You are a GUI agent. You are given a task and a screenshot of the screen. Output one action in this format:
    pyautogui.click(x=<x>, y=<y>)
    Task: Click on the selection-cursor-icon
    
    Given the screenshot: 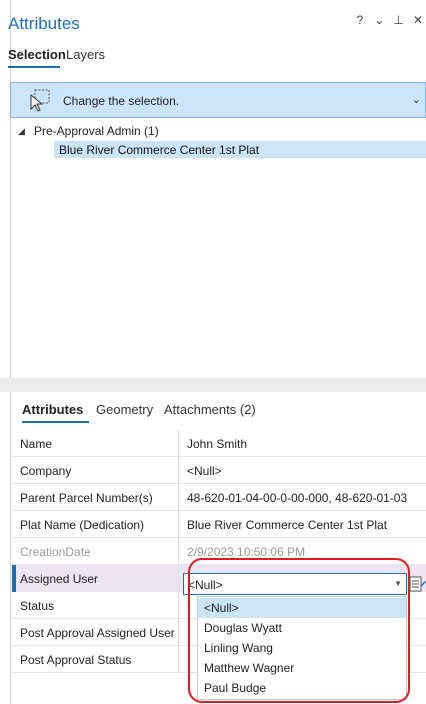 What is the action you would take?
    pyautogui.click(x=40, y=100)
    